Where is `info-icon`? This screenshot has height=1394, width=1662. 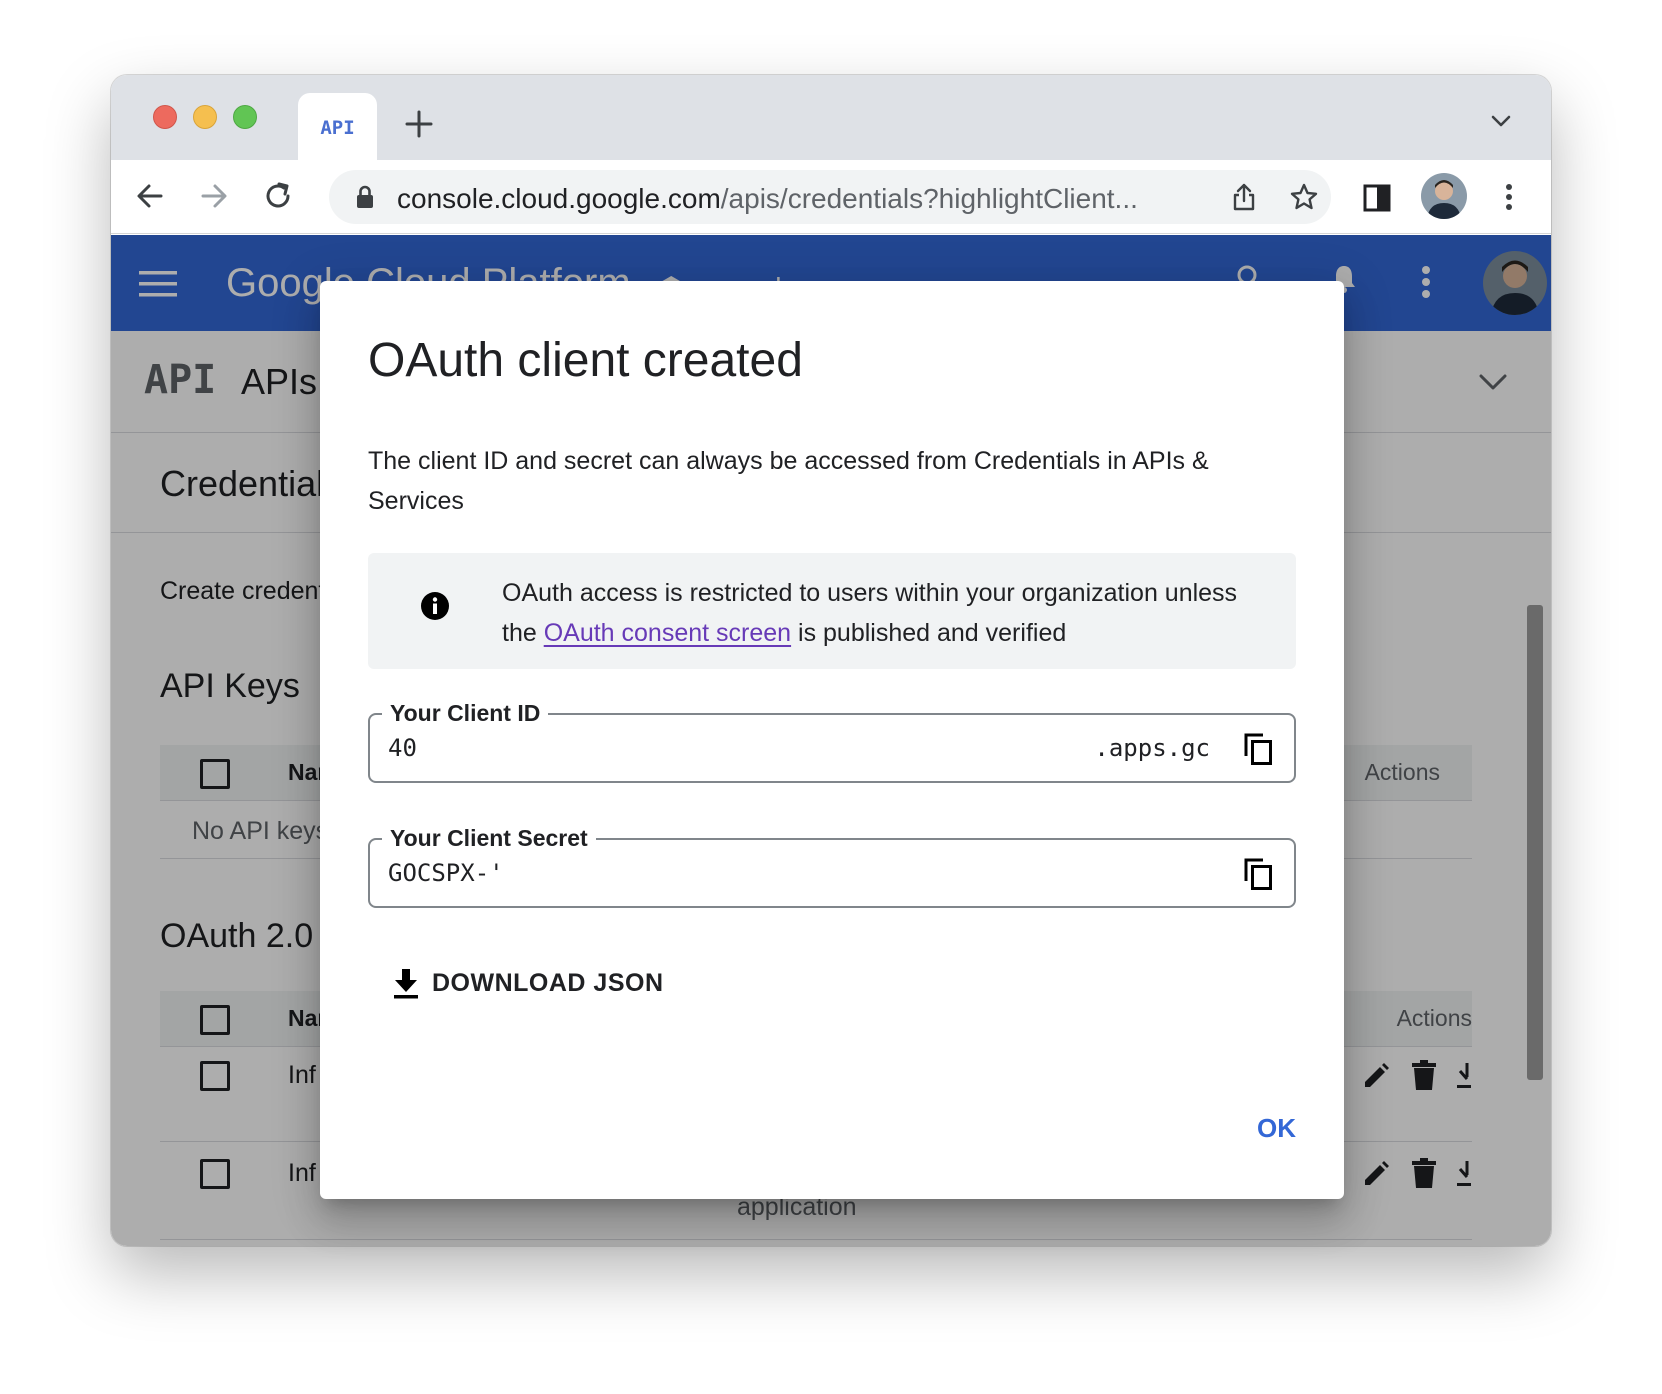
info-icon is located at coordinates (435, 606).